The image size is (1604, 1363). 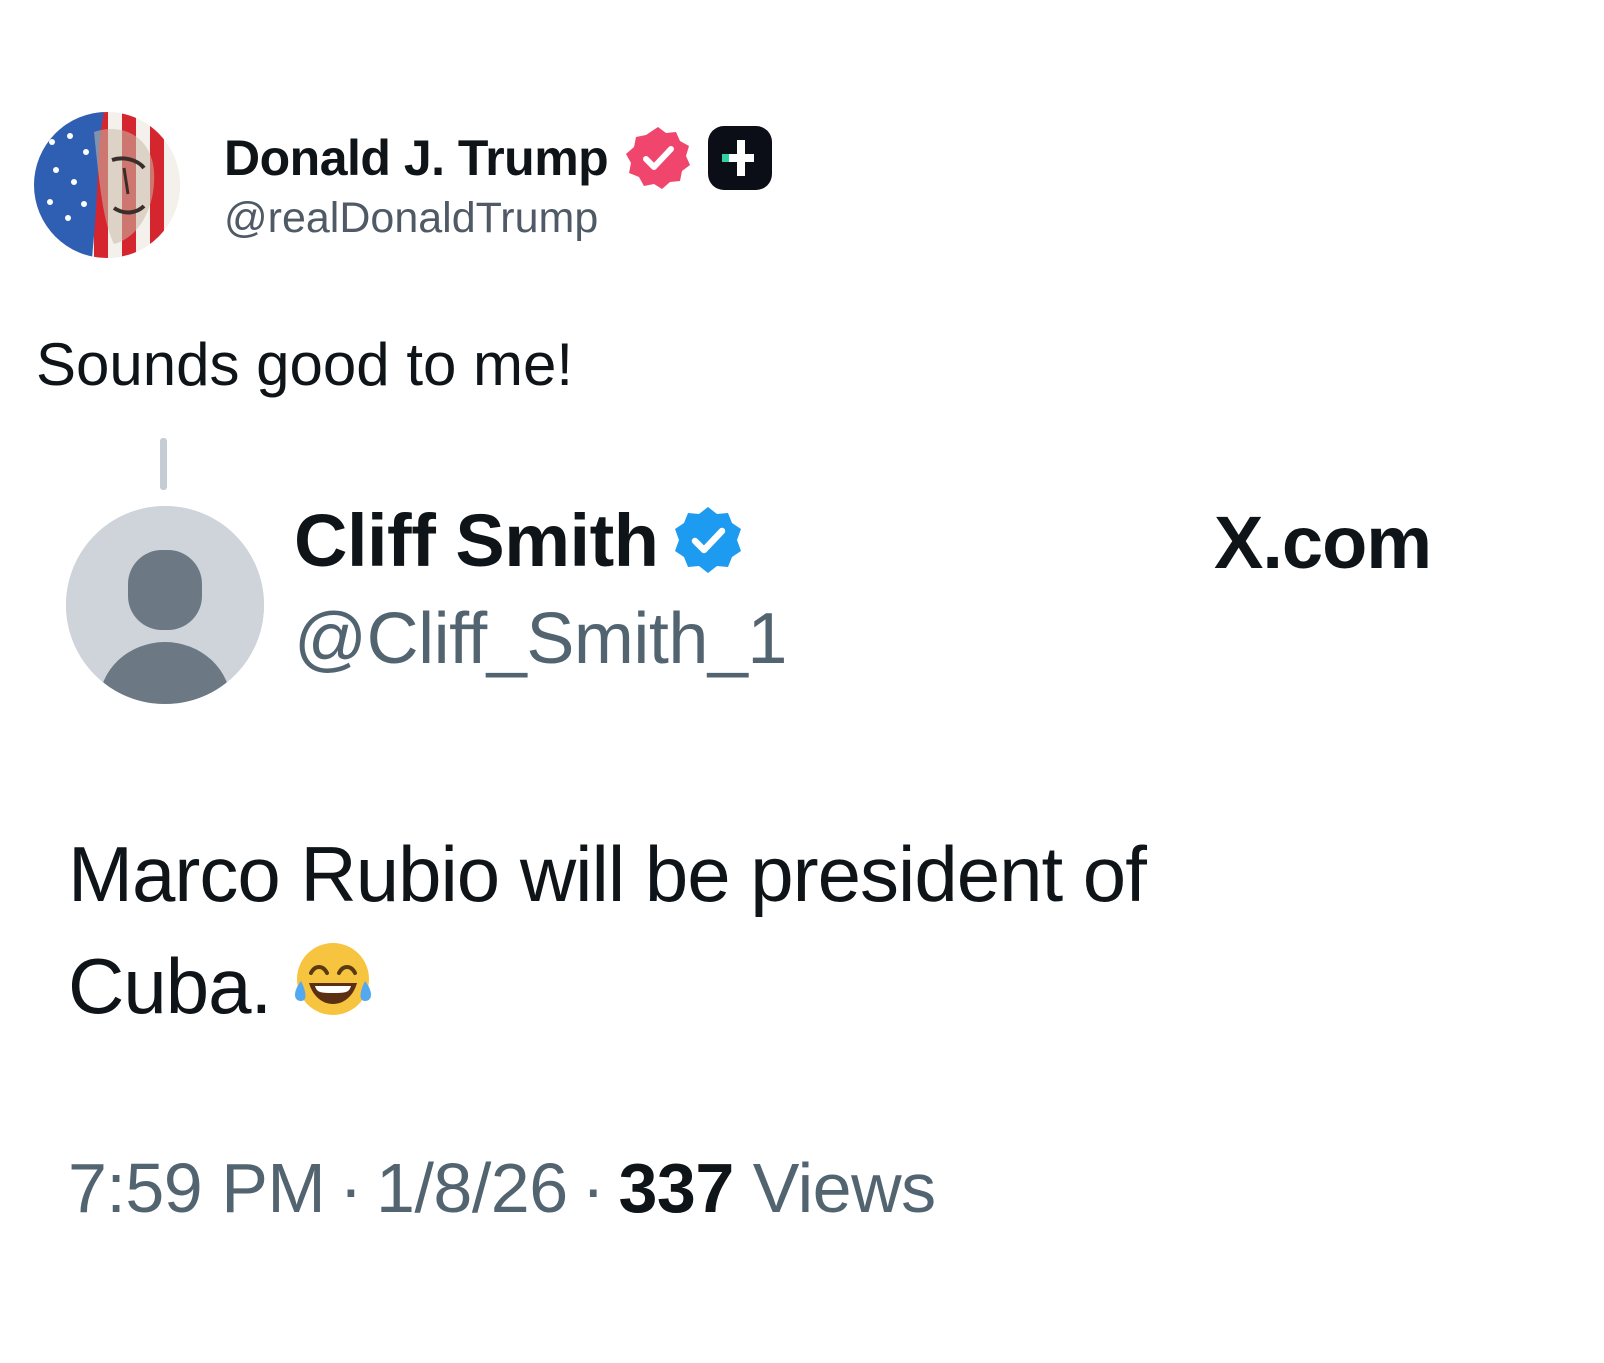 I want to click on truth-plus-icon, so click(x=740, y=158).